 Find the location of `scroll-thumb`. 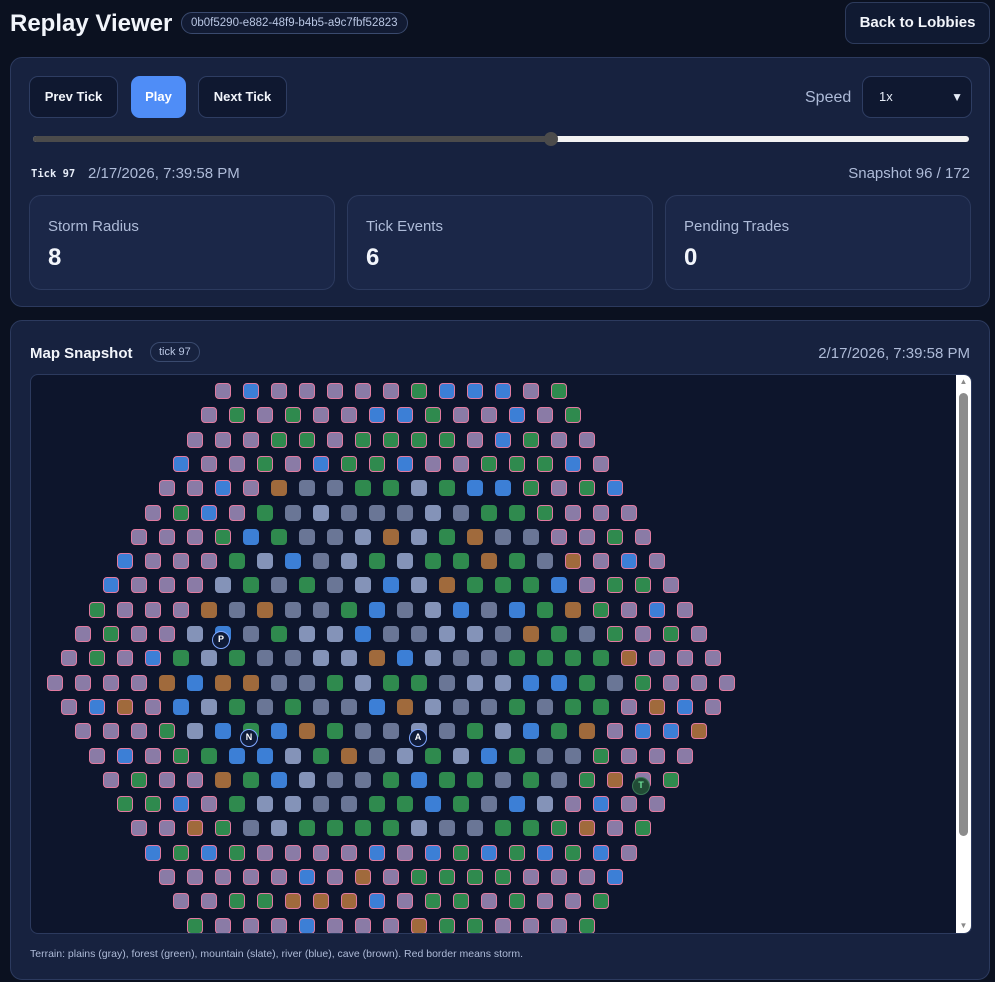

scroll-thumb is located at coordinates (963, 614).